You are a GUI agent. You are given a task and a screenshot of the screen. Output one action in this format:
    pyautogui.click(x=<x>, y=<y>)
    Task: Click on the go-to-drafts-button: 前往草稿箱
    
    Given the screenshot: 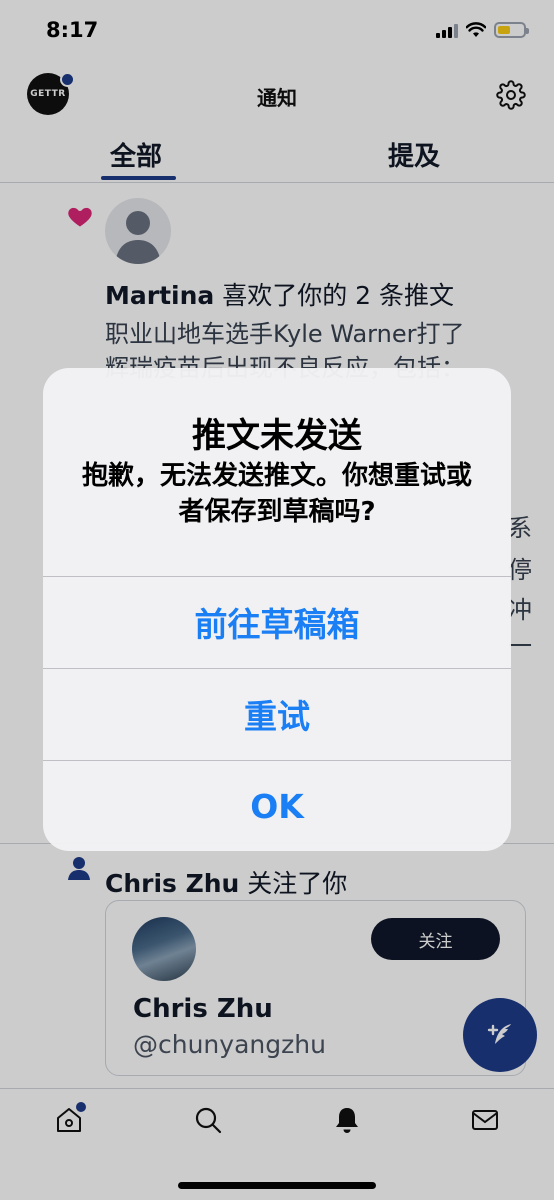 What is the action you would take?
    pyautogui.click(x=277, y=622)
    